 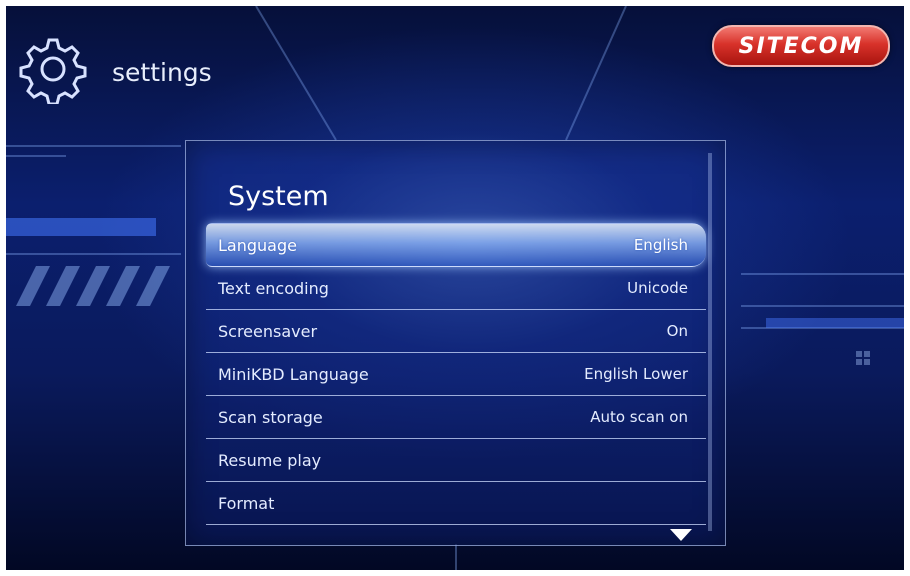 What do you see at coordinates (677, 331) in the screenshot?
I see `menu-item-value: On` at bounding box center [677, 331].